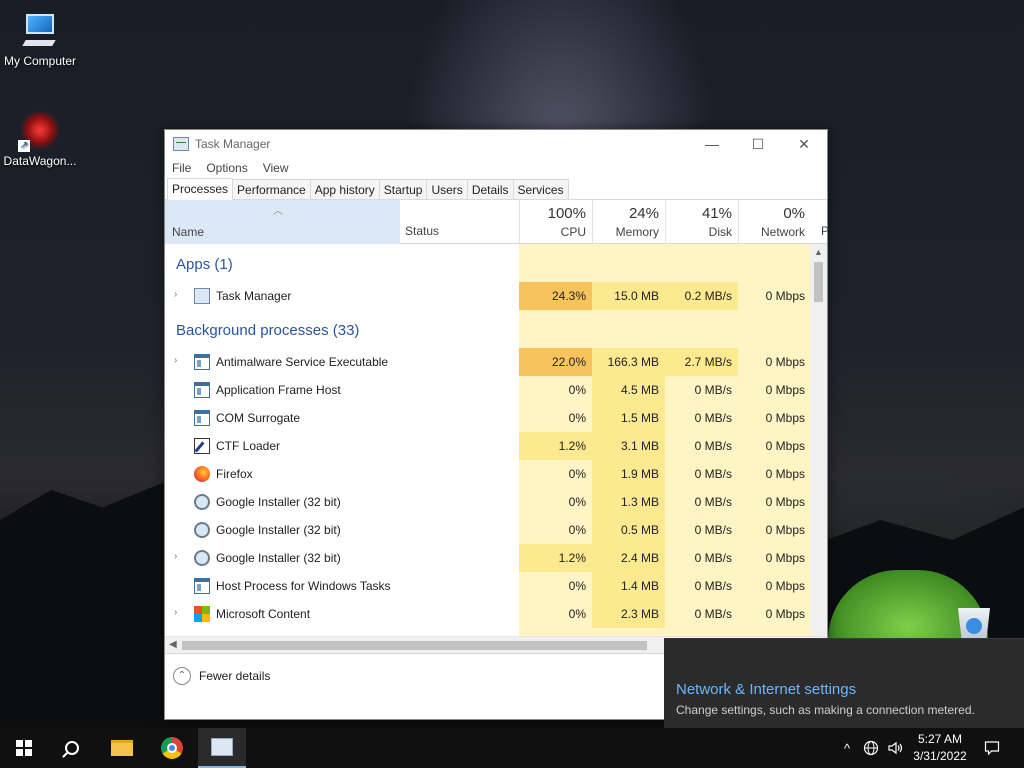 This screenshot has height=768, width=1024. I want to click on recycle-bin-icon, so click(974, 622).